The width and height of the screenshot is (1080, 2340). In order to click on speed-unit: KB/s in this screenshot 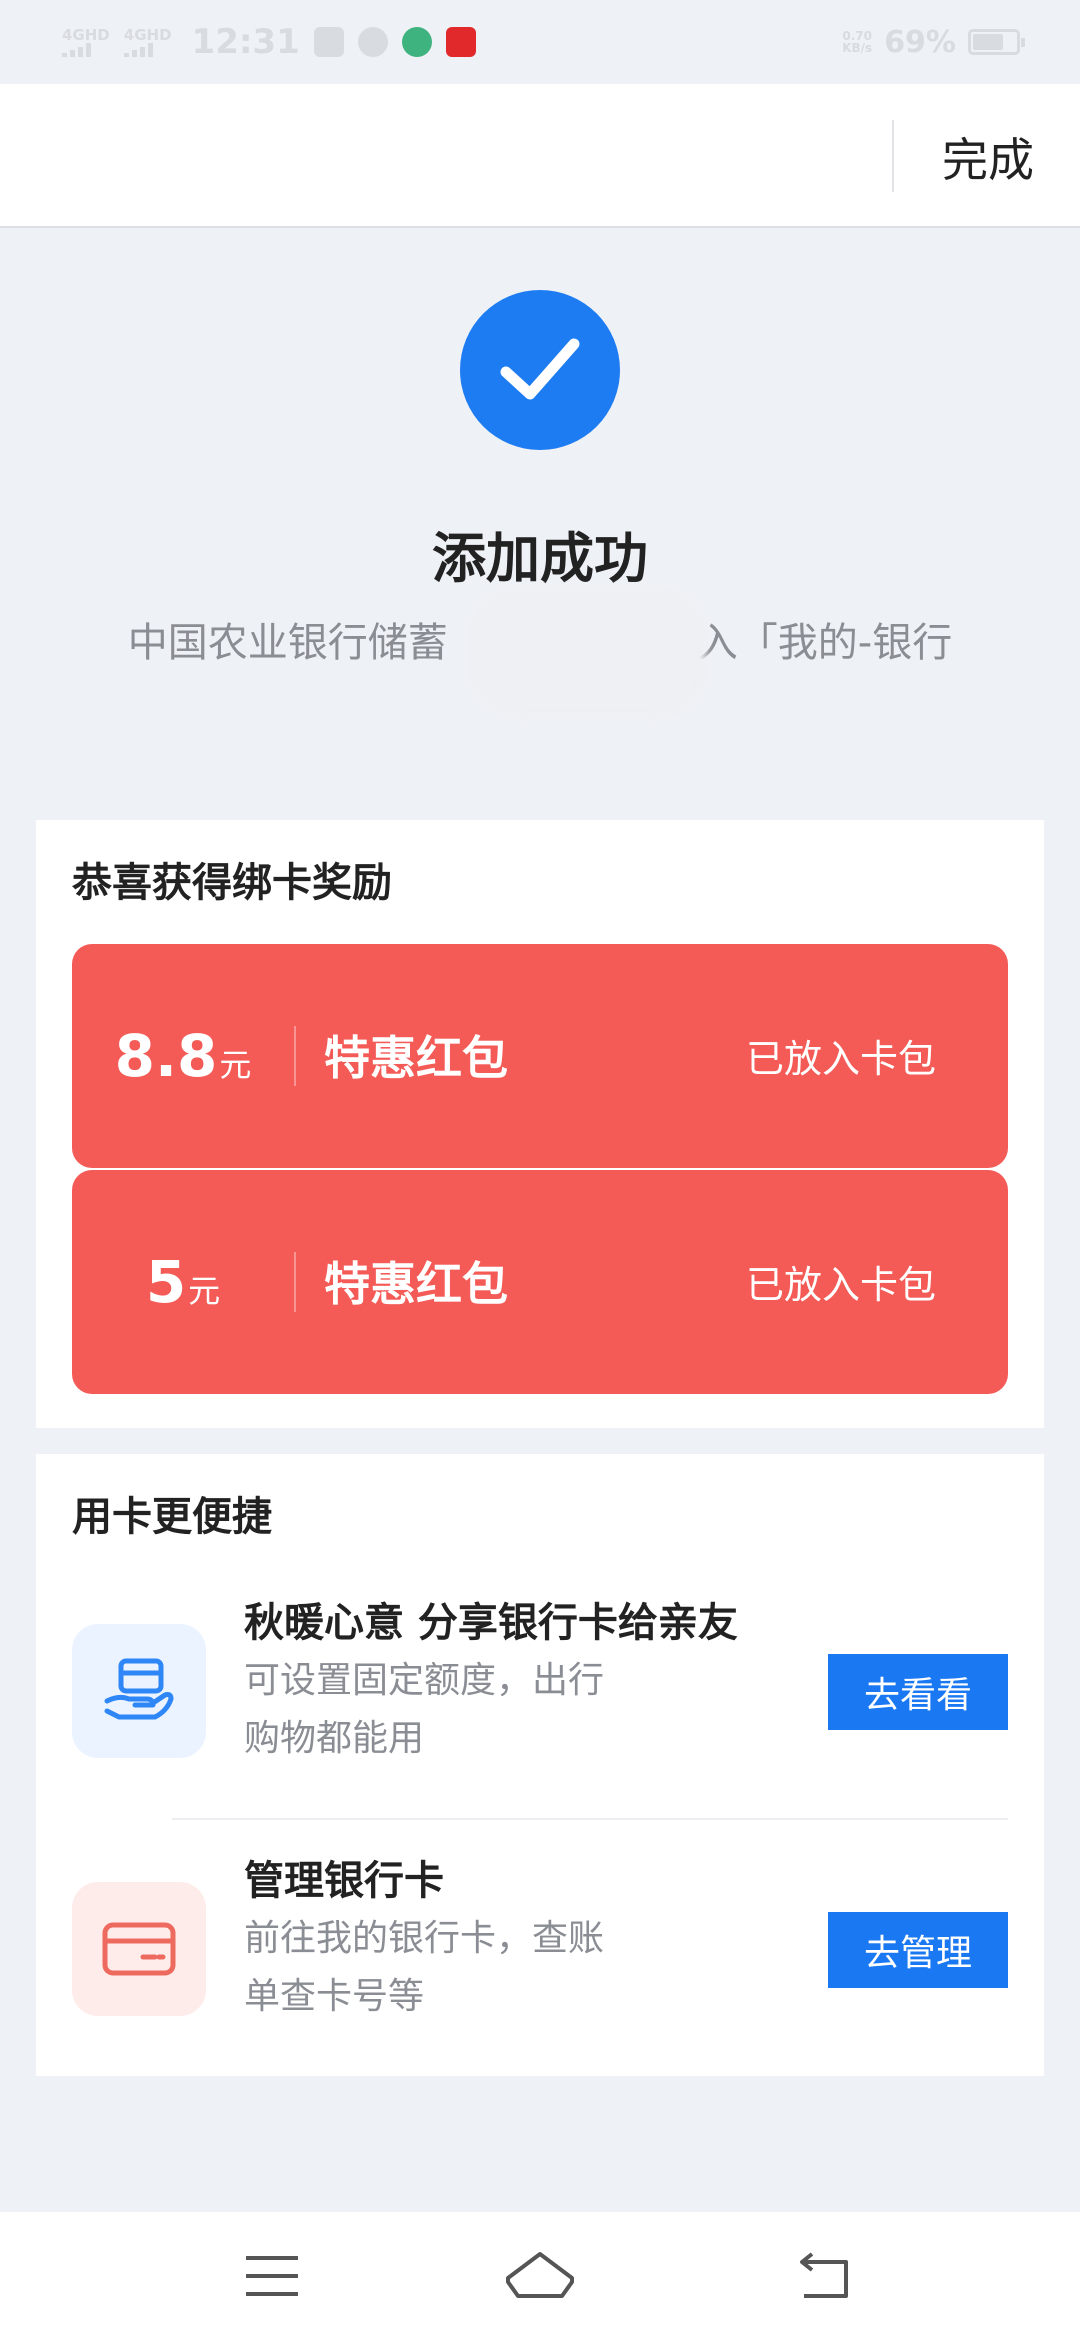, I will do `click(857, 48)`.